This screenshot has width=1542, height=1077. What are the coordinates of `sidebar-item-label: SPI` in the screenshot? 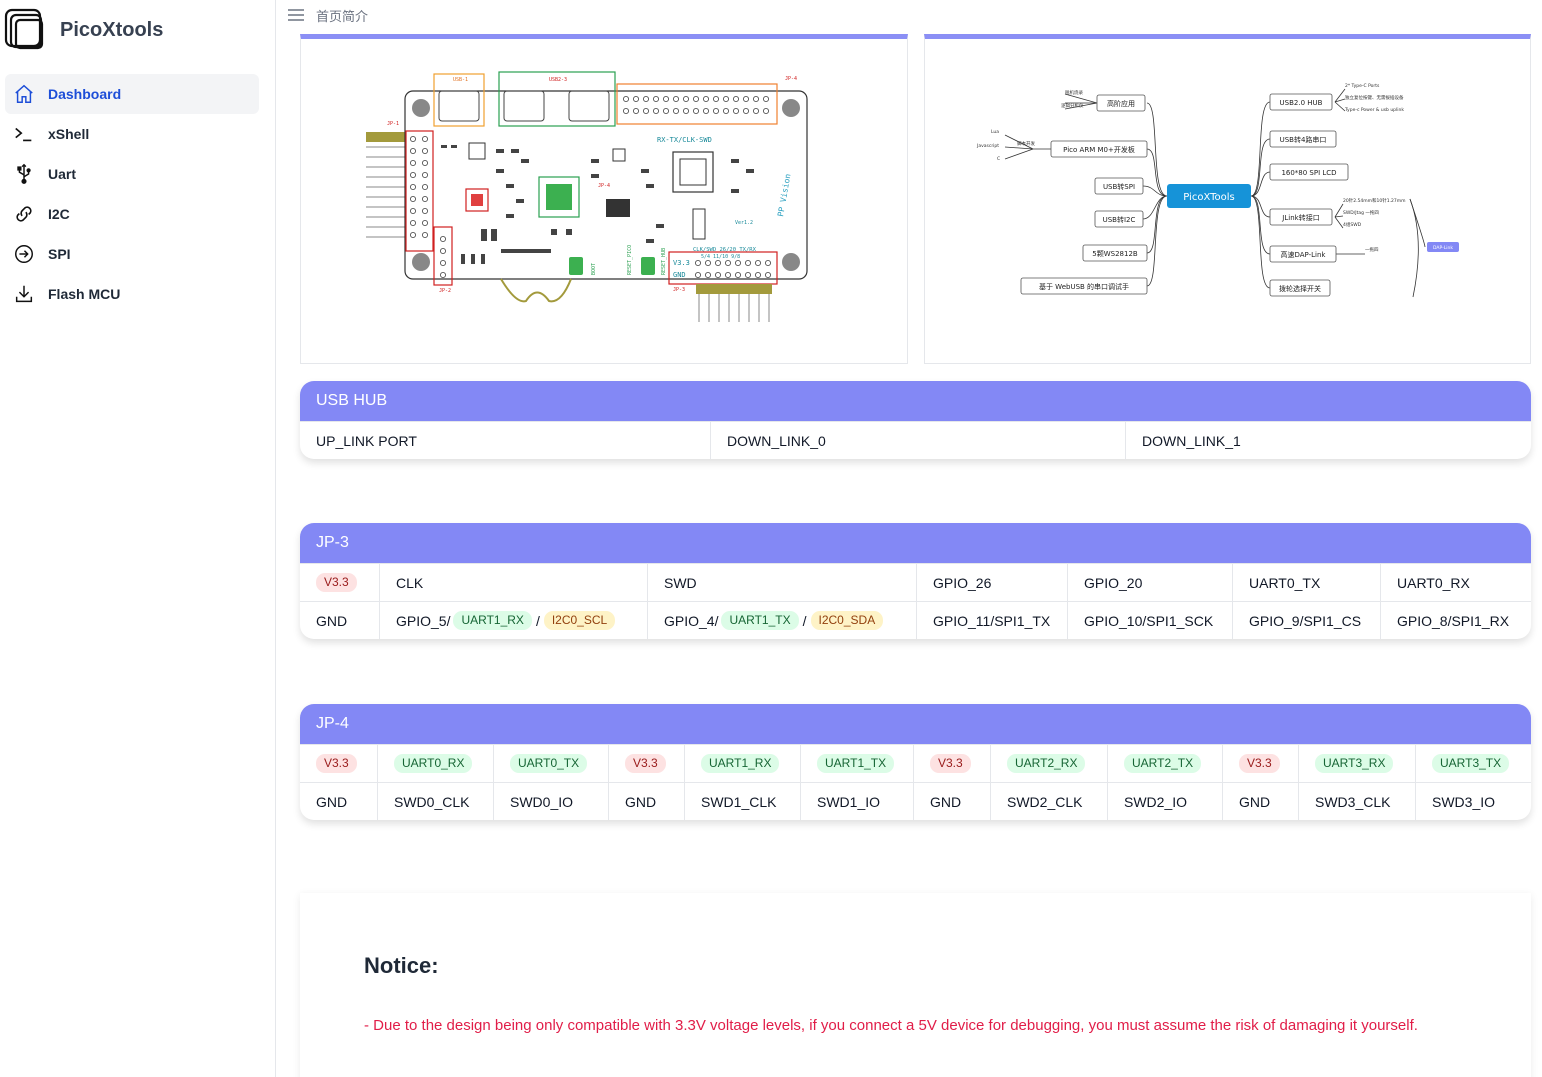 It's located at (59, 254).